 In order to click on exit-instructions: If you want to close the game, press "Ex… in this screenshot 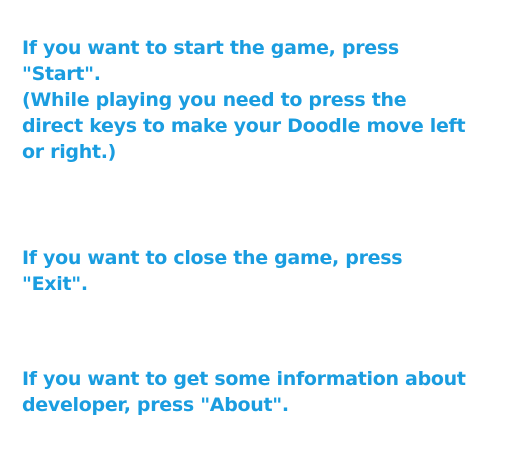, I will do `click(212, 271)`.